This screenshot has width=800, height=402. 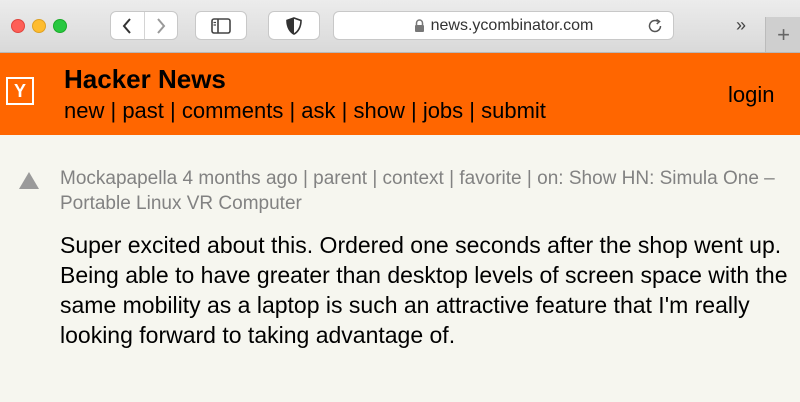 I want to click on browser-toolbar: news.ycombinator.com » +, so click(x=400, y=26).